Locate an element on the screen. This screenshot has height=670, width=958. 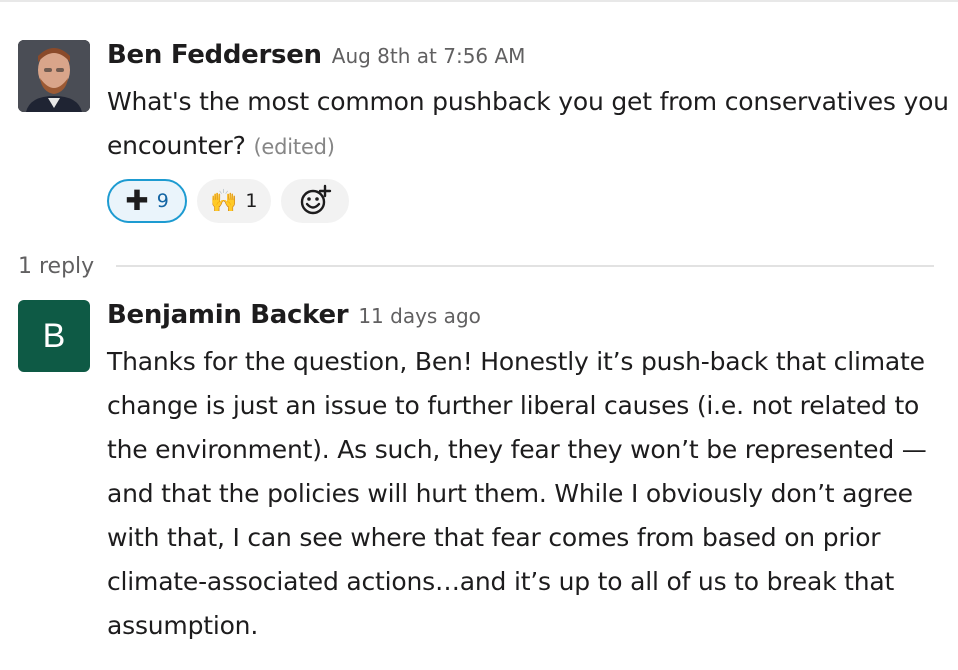
message-timestamp: Aug 8th at 7:56 AM is located at coordinates (429, 56).